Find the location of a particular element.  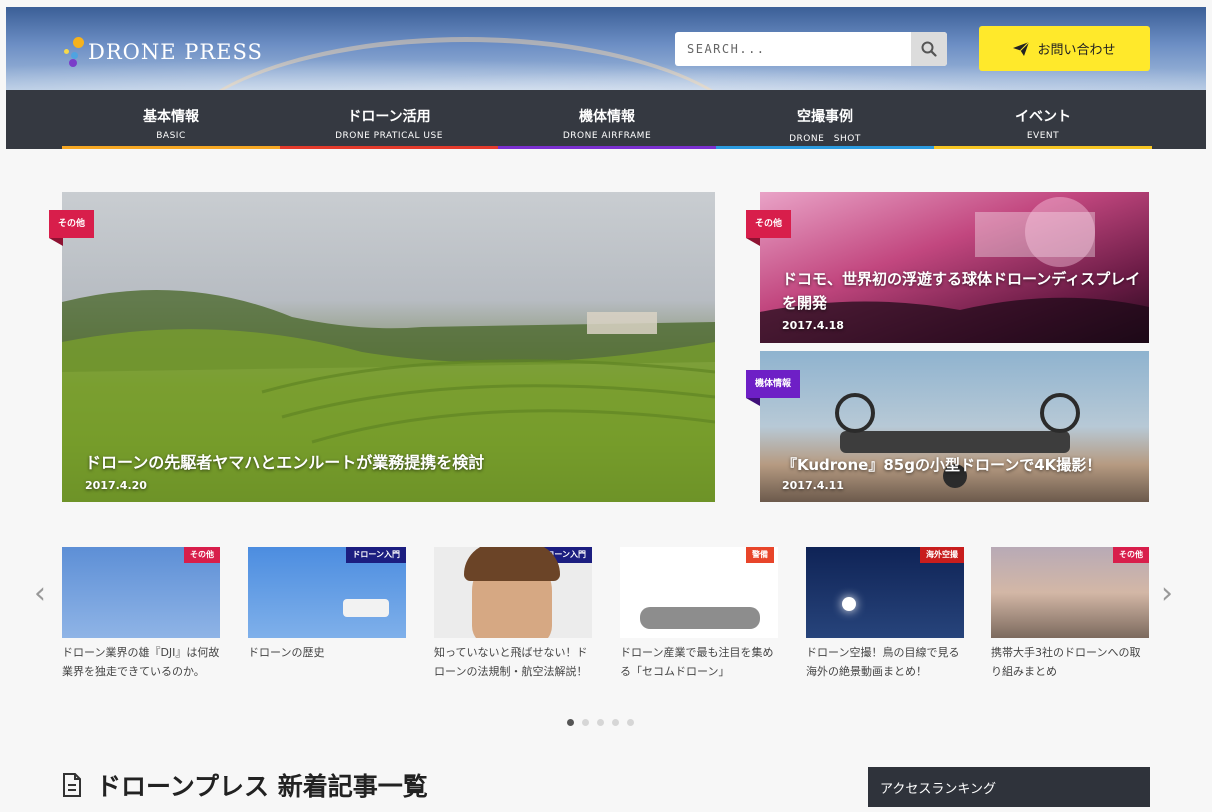

carousel-tag: 海外空撮 is located at coordinates (942, 555).